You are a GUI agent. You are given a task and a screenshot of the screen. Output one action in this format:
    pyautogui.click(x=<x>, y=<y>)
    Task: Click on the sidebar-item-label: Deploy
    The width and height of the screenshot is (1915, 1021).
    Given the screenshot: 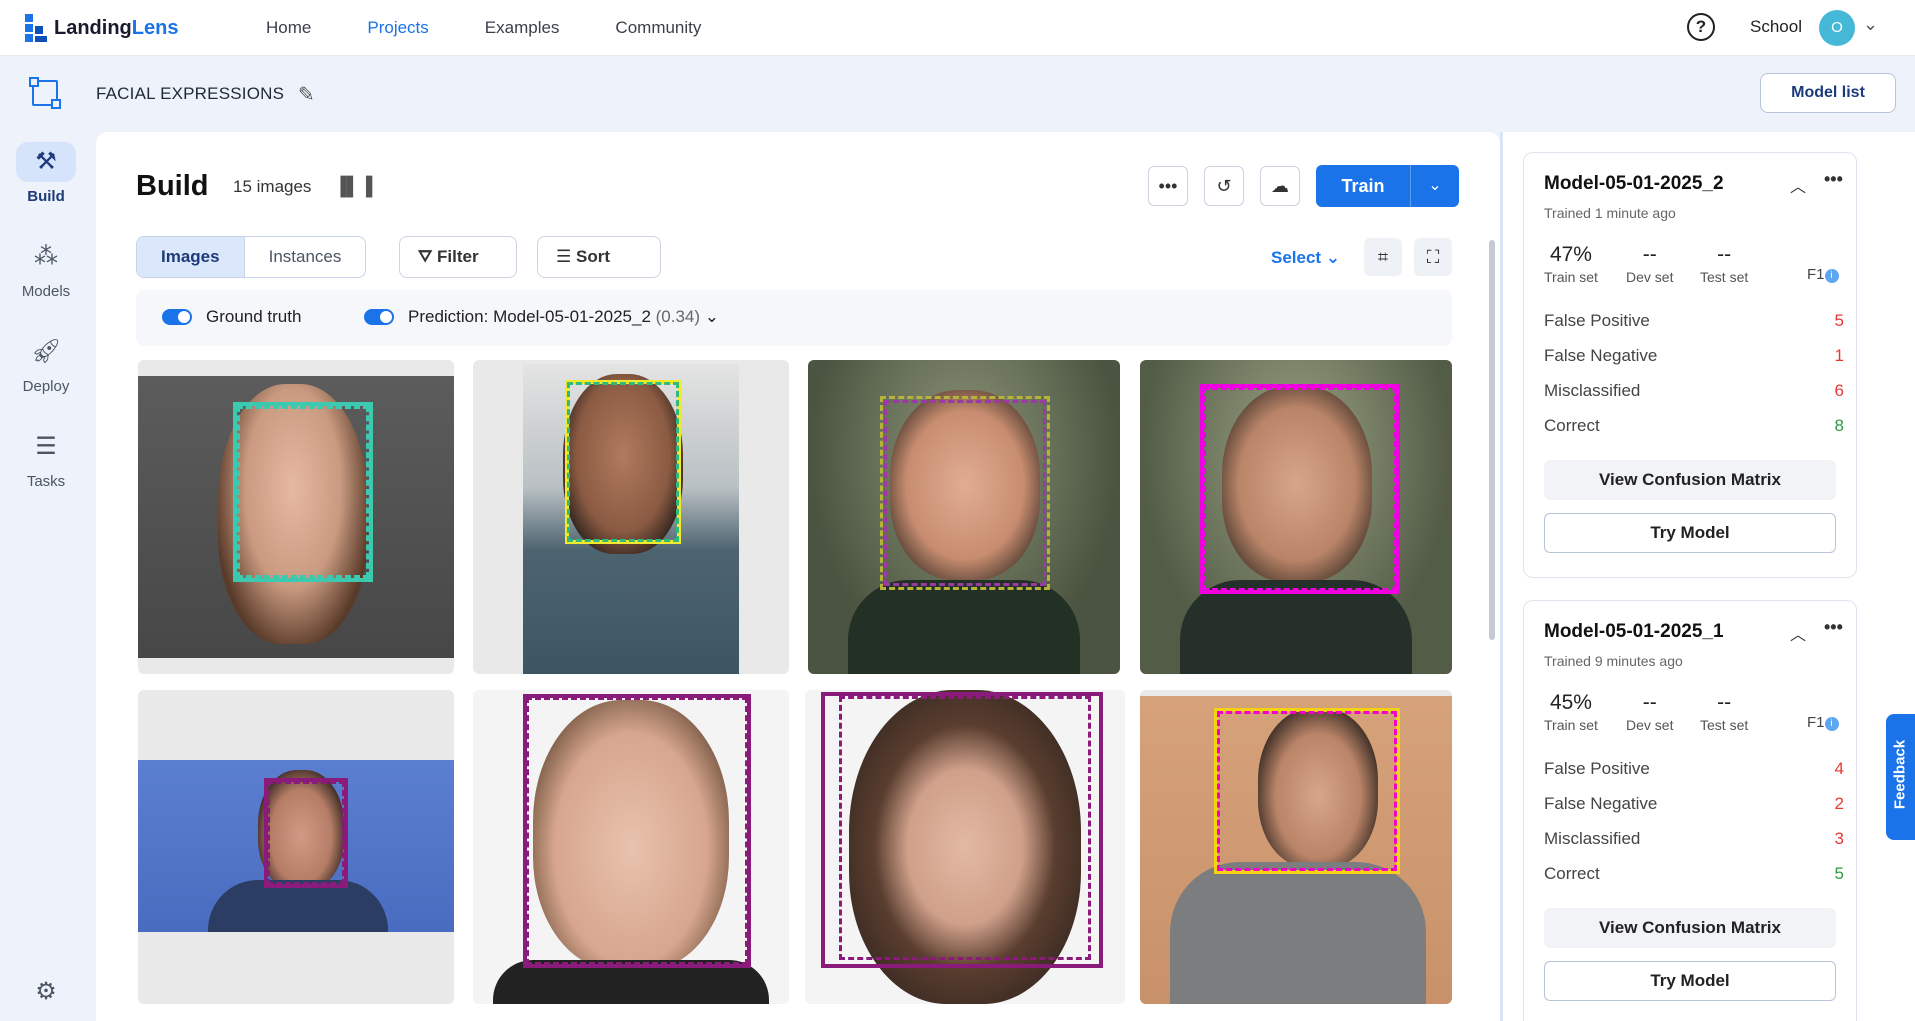 What is the action you would take?
    pyautogui.click(x=46, y=386)
    